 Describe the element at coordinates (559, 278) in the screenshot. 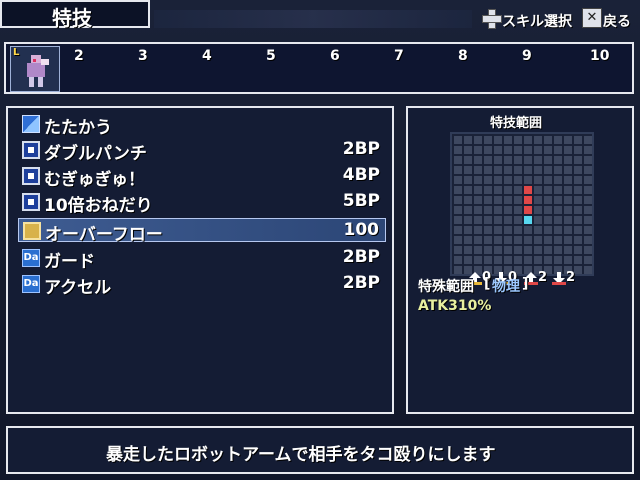

I see `arrow-down-icon` at that location.